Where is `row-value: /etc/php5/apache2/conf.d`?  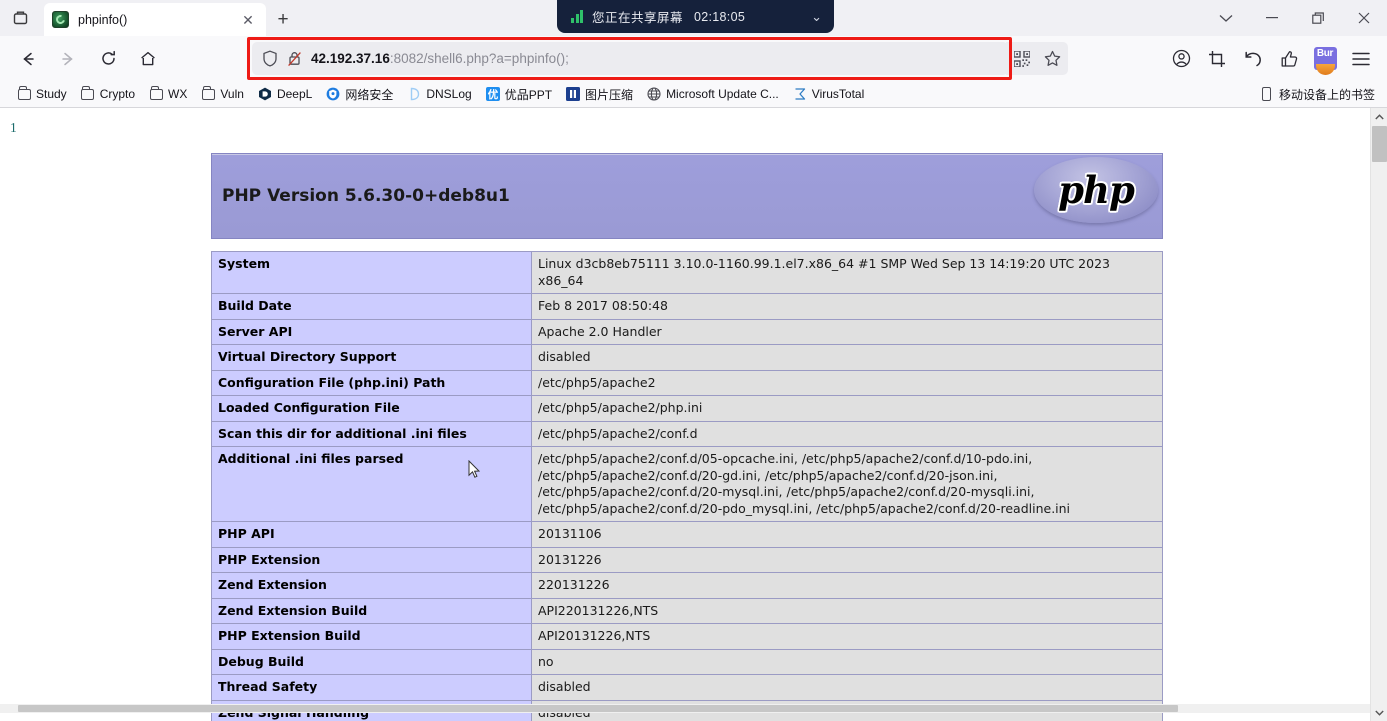
row-value: /etc/php5/apache2/conf.d is located at coordinates (847, 433).